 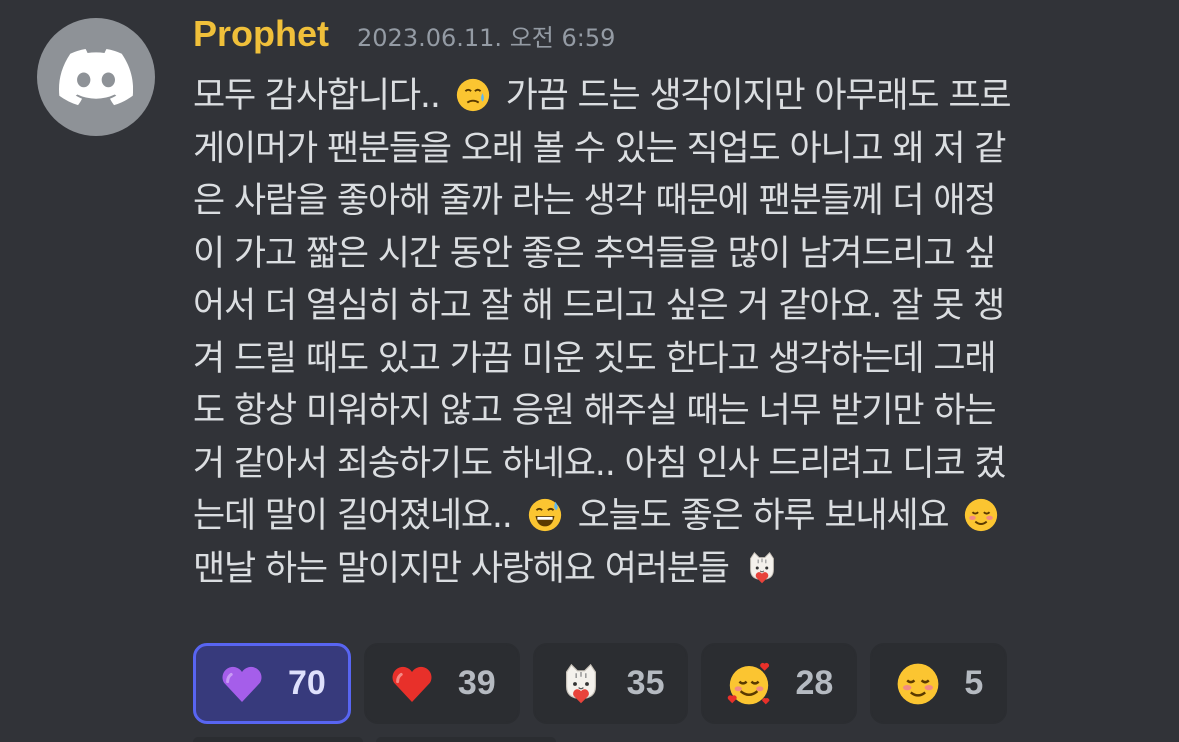 I want to click on message-text: 맨날 하는 말이지만 사랑해요 여러분들, so click(x=466, y=568).